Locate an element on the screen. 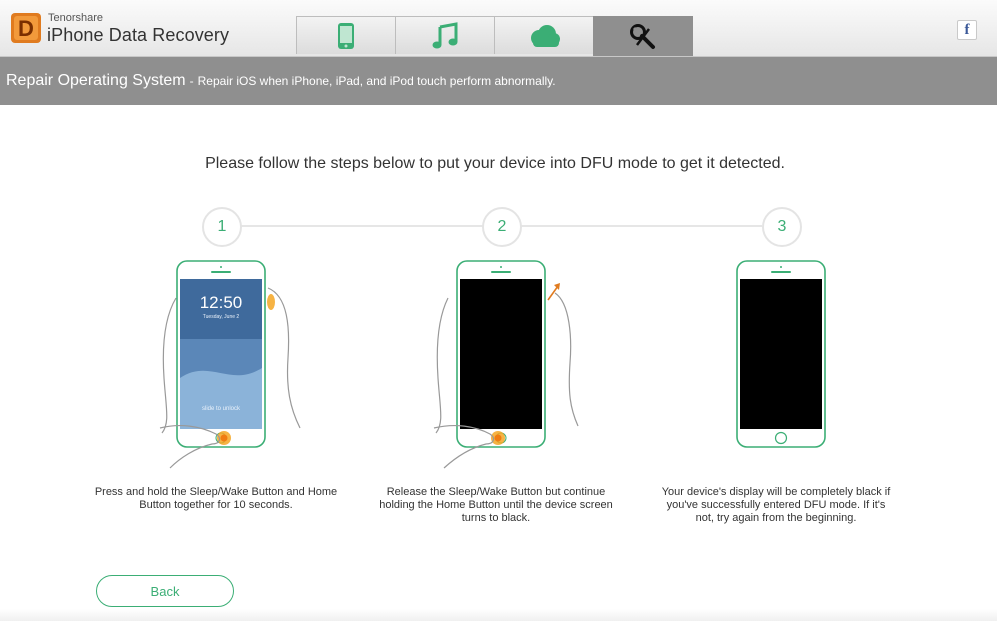 The width and height of the screenshot is (997, 621). mode-tabs is located at coordinates (494, 36).